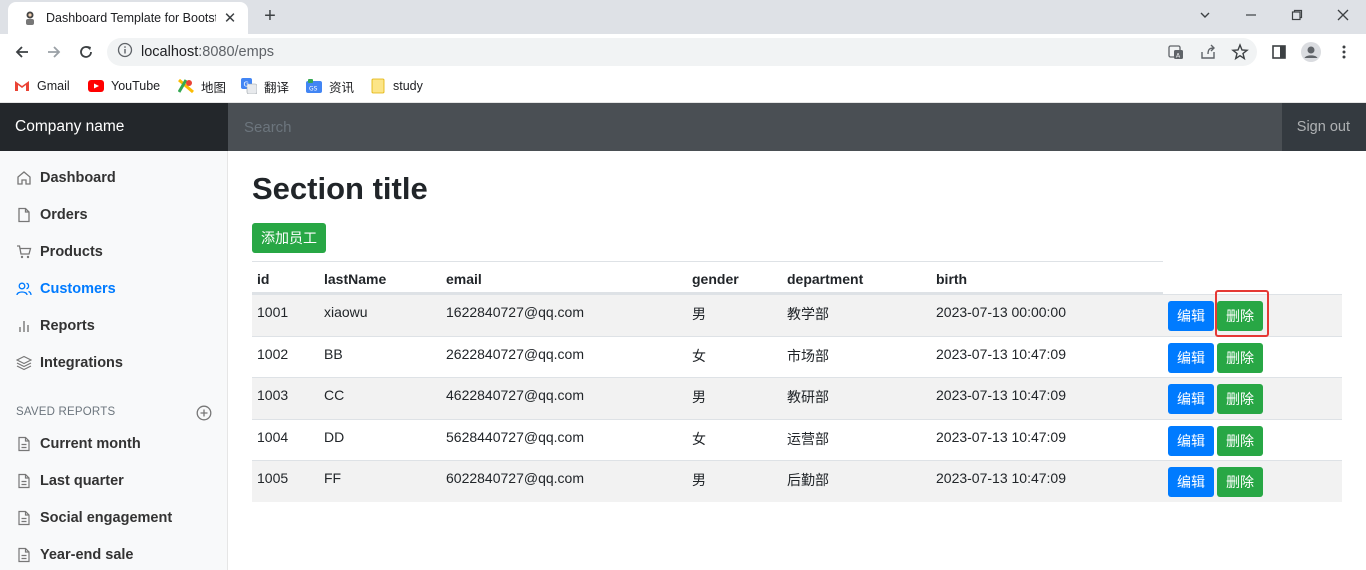 This screenshot has height=570, width=1366. Describe the element at coordinates (334, 436) in the screenshot. I see `cell-lastname: DD` at that location.